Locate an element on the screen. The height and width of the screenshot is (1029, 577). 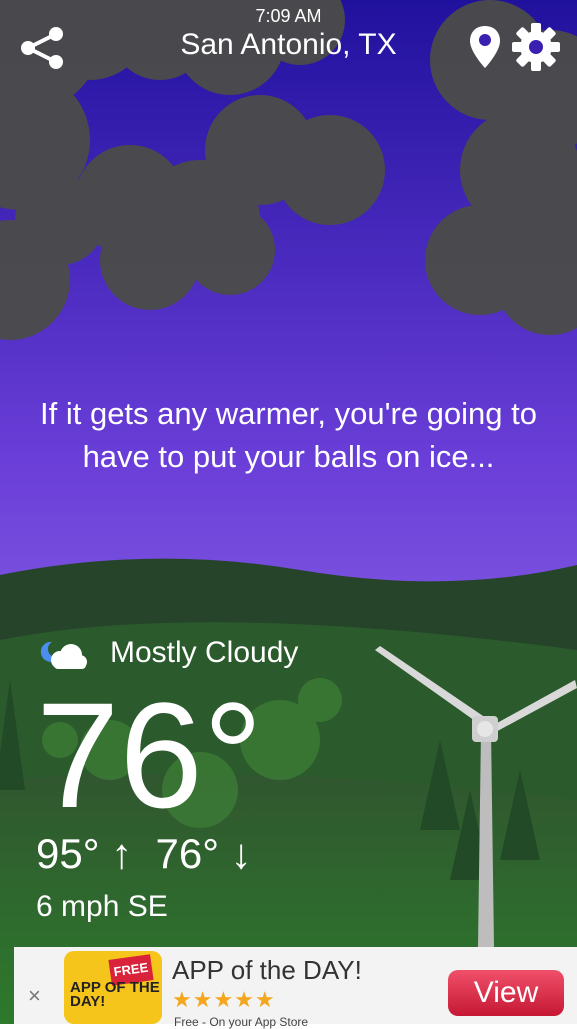
ad-logo-text: APP OF THE DAY! is located at coordinates (115, 994).